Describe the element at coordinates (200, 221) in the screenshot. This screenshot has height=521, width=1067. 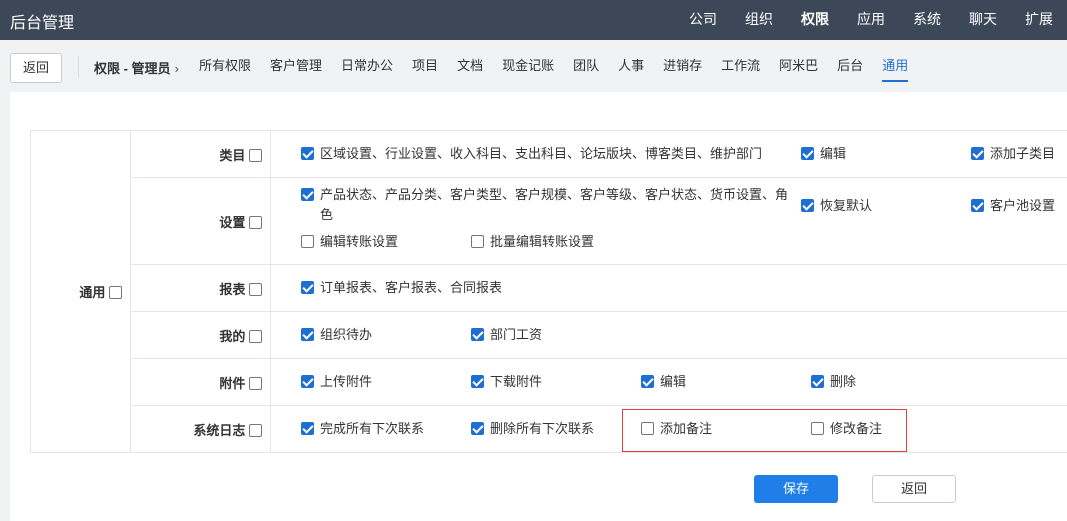
I see `category-cell: 设置` at that location.